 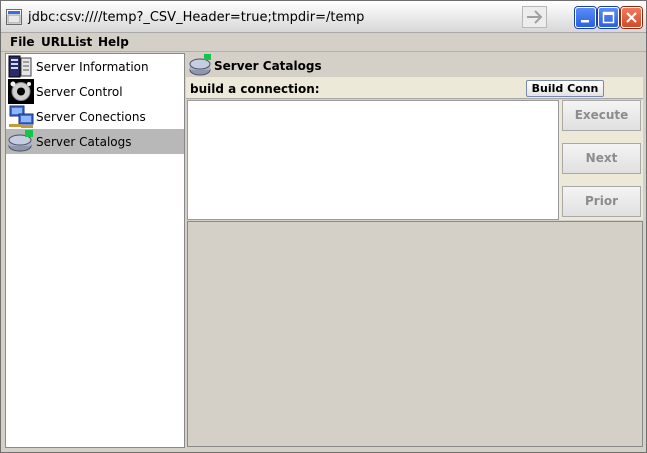 I want to click on server-info-icon, so click(x=20, y=66).